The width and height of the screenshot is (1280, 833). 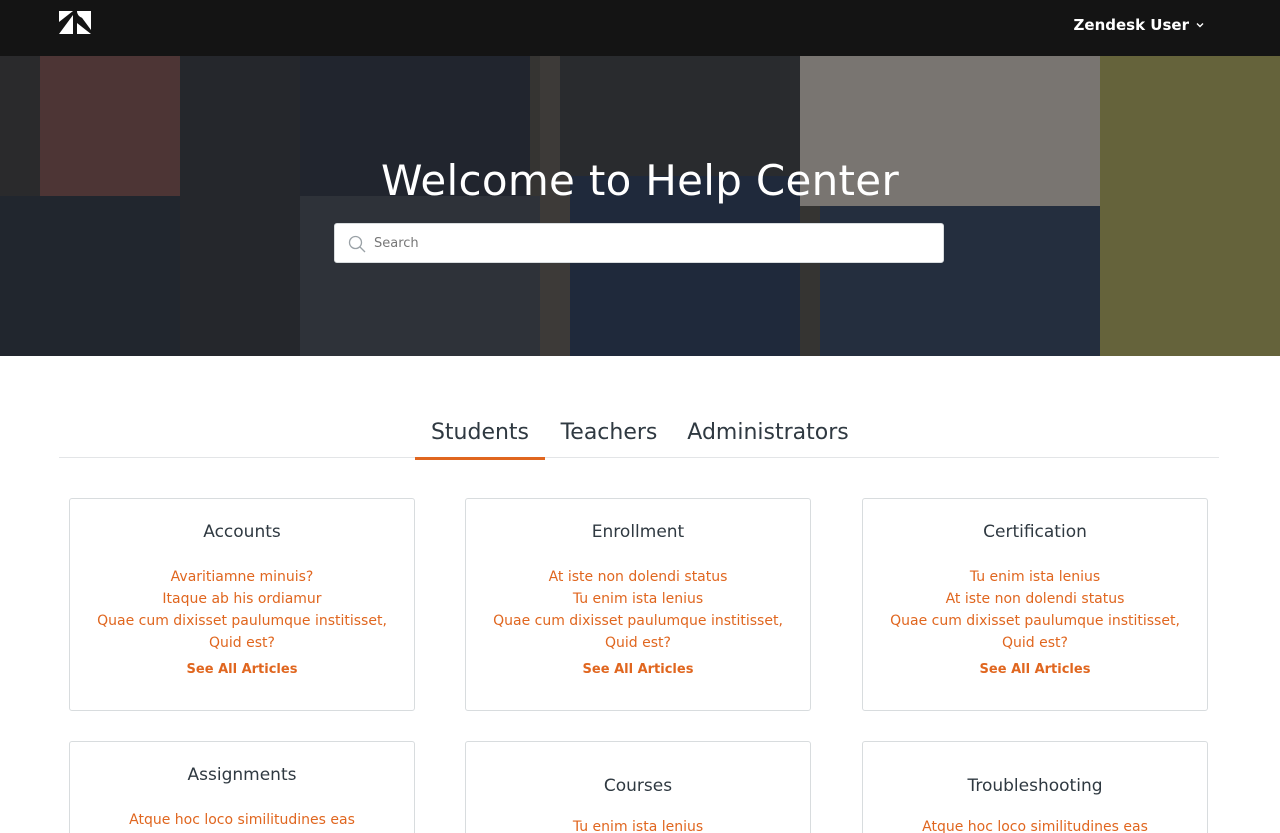 What do you see at coordinates (357, 244) in the screenshot?
I see `search-icon` at bounding box center [357, 244].